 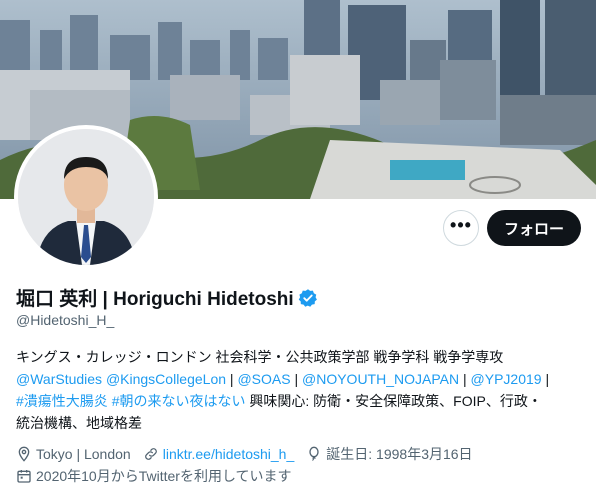 What do you see at coordinates (59, 379) in the screenshot?
I see `mention-warstudies: @WarStudies` at bounding box center [59, 379].